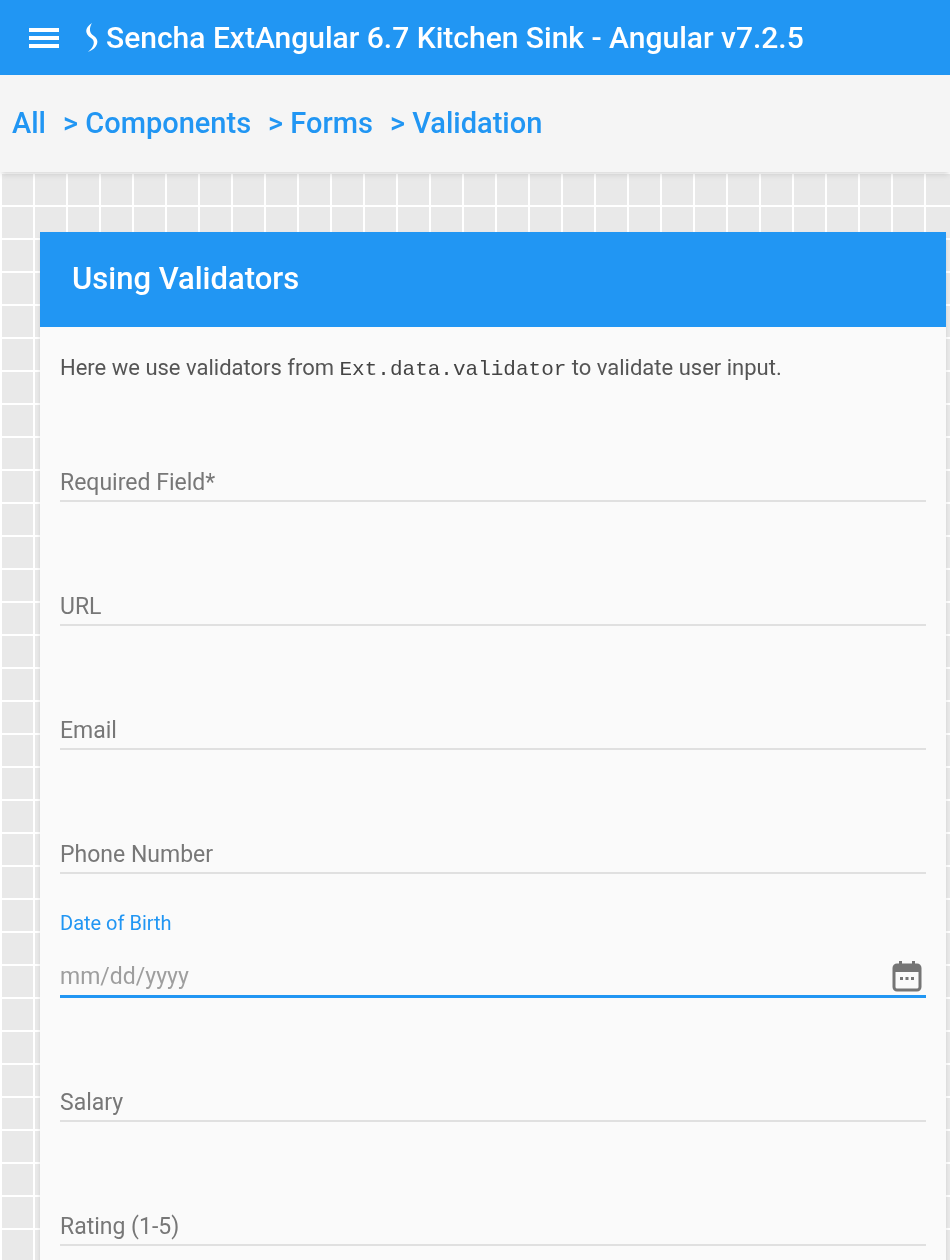 The height and width of the screenshot is (1260, 950). What do you see at coordinates (907, 975) in the screenshot?
I see `calendar-icon` at bounding box center [907, 975].